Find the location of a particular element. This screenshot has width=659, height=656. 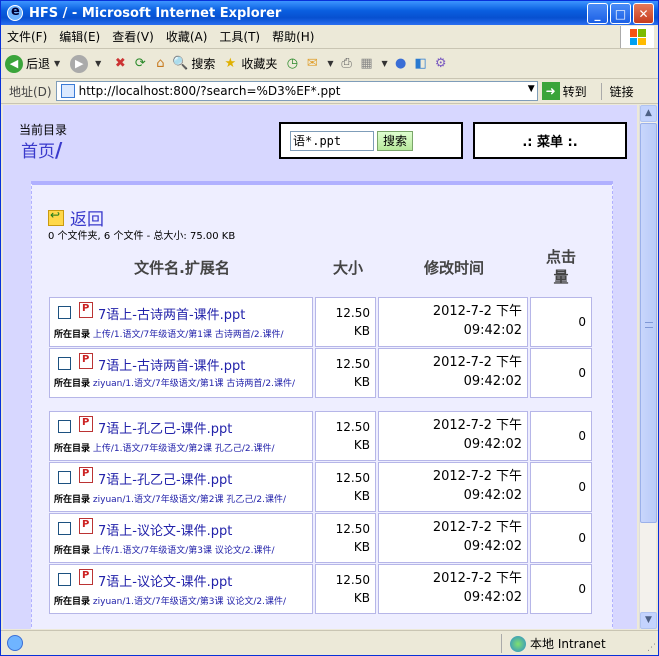

search-input is located at coordinates (332, 140).